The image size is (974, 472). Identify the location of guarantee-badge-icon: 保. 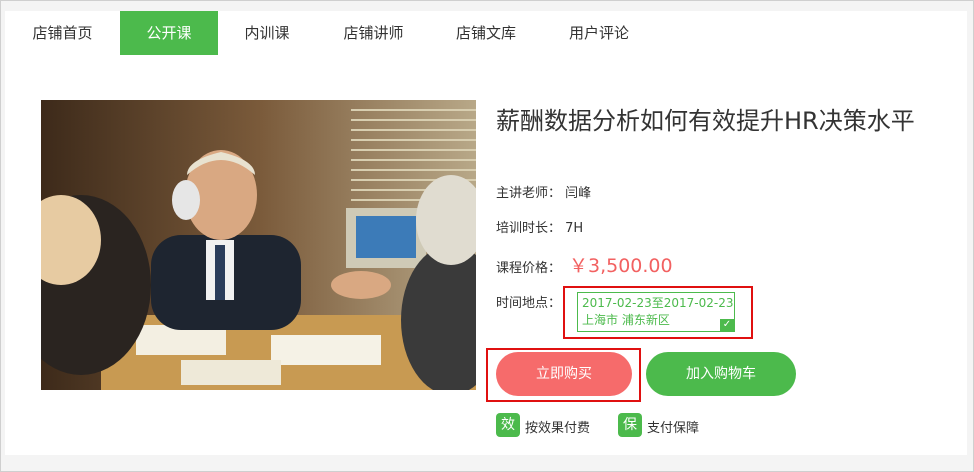
(630, 425).